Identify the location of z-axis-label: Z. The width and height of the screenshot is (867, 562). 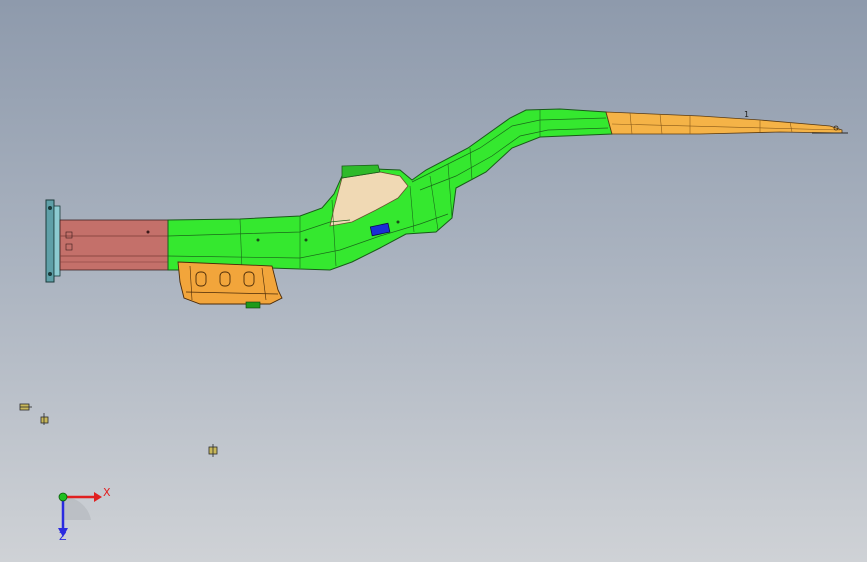
(63, 536).